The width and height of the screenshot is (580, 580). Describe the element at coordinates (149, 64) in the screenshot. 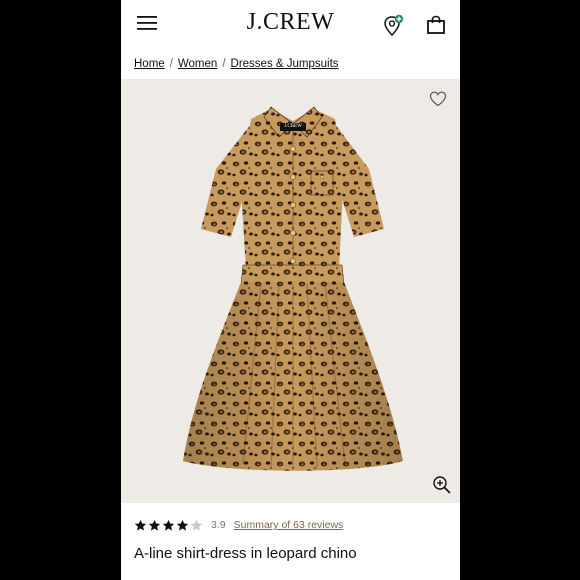

I see `breadcrumb-home: Home` at that location.